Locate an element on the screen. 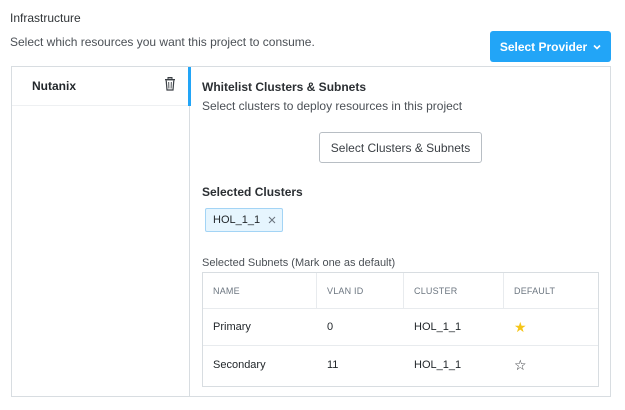 Image resolution: width=625 pixels, height=410 pixels. cluster-tag: HOL_1_1 is located at coordinates (244, 220).